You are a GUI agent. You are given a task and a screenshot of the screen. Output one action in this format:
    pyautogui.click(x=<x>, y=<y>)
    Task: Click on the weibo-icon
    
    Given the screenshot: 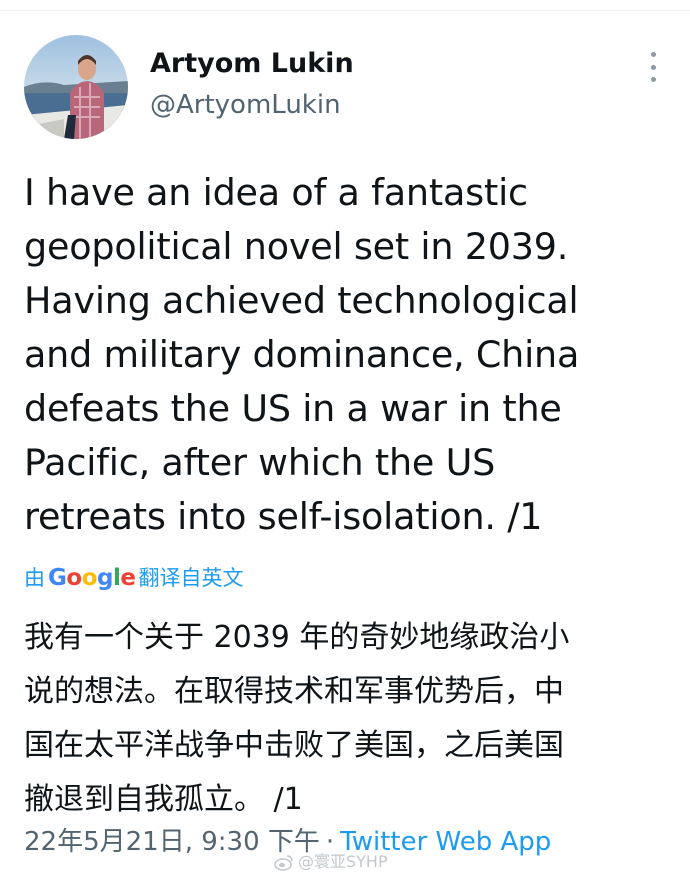 What is the action you would take?
    pyautogui.click(x=283, y=862)
    